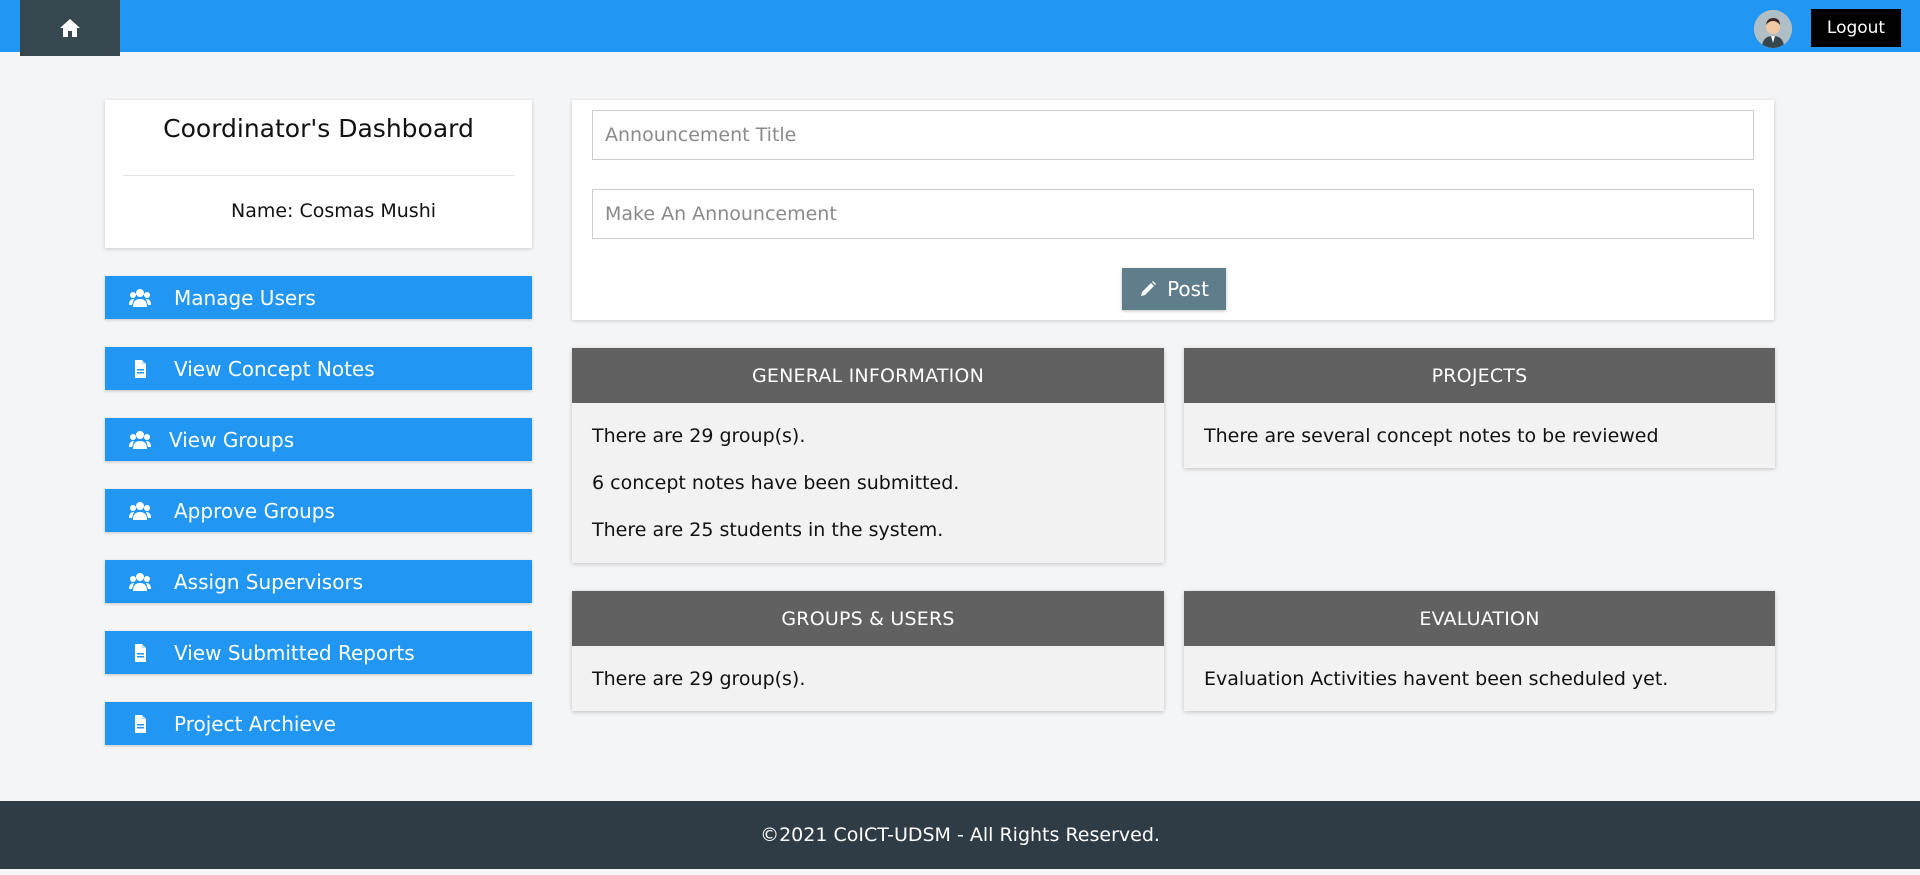 This screenshot has width=1920, height=875. What do you see at coordinates (294, 653) in the screenshot?
I see `menu-label: View Submitted Reports` at bounding box center [294, 653].